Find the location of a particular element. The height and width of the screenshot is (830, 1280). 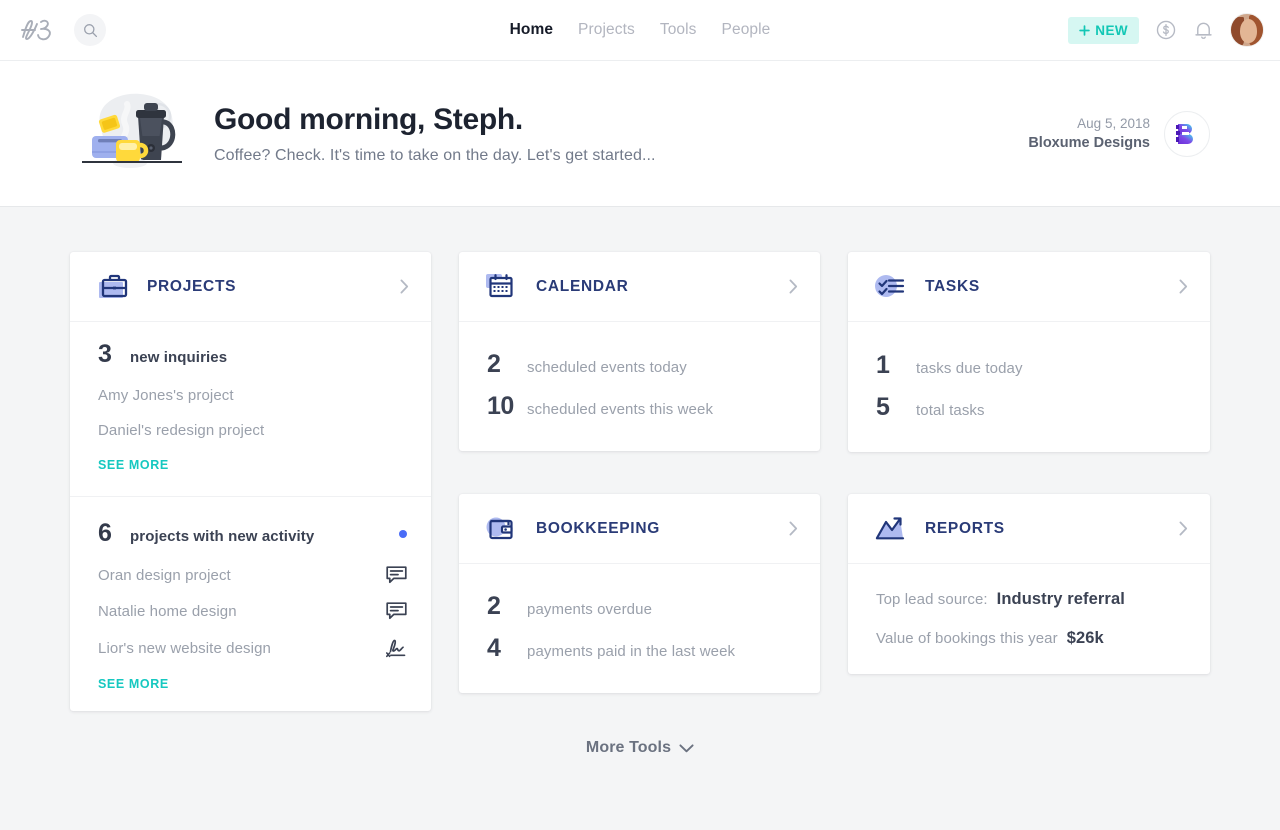

bookkeeping-card-header: BOOKKEEPING is located at coordinates (639, 529).